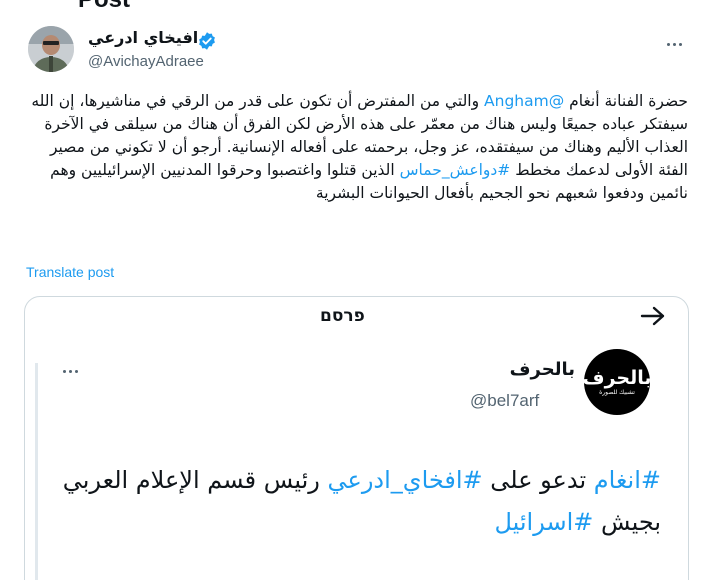  I want to click on card-header: פרסם, so click(356, 317).